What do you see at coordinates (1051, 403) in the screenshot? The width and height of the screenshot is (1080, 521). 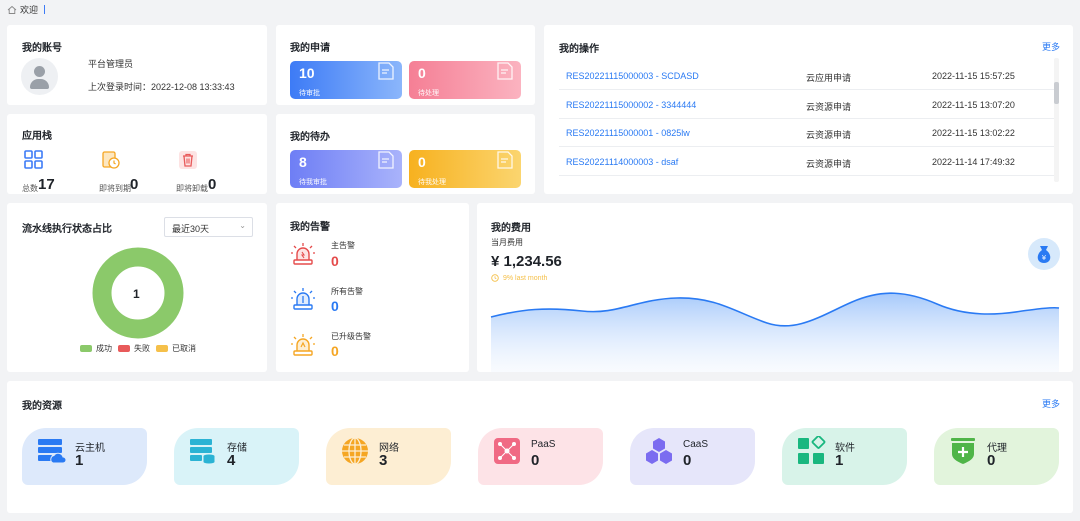 I see `resources-more-link: 更多` at bounding box center [1051, 403].